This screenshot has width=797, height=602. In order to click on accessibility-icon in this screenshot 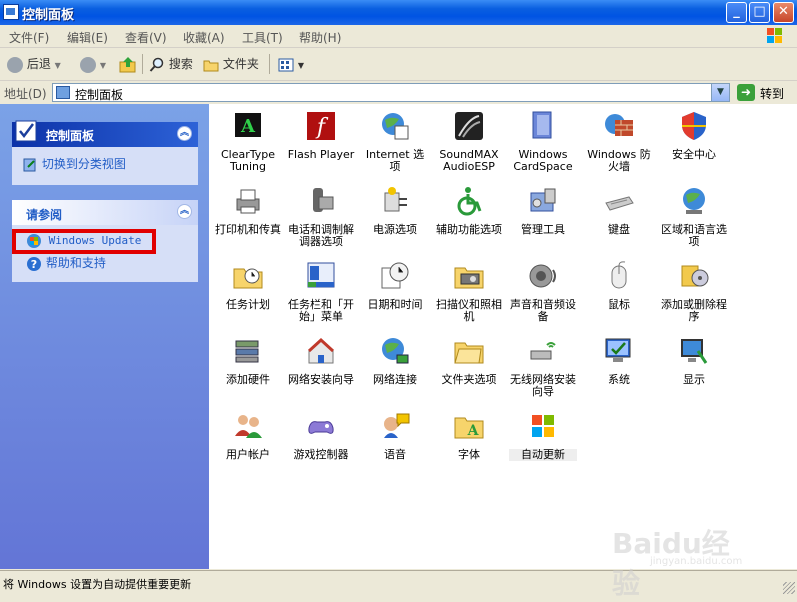, I will do `click(469, 201)`.